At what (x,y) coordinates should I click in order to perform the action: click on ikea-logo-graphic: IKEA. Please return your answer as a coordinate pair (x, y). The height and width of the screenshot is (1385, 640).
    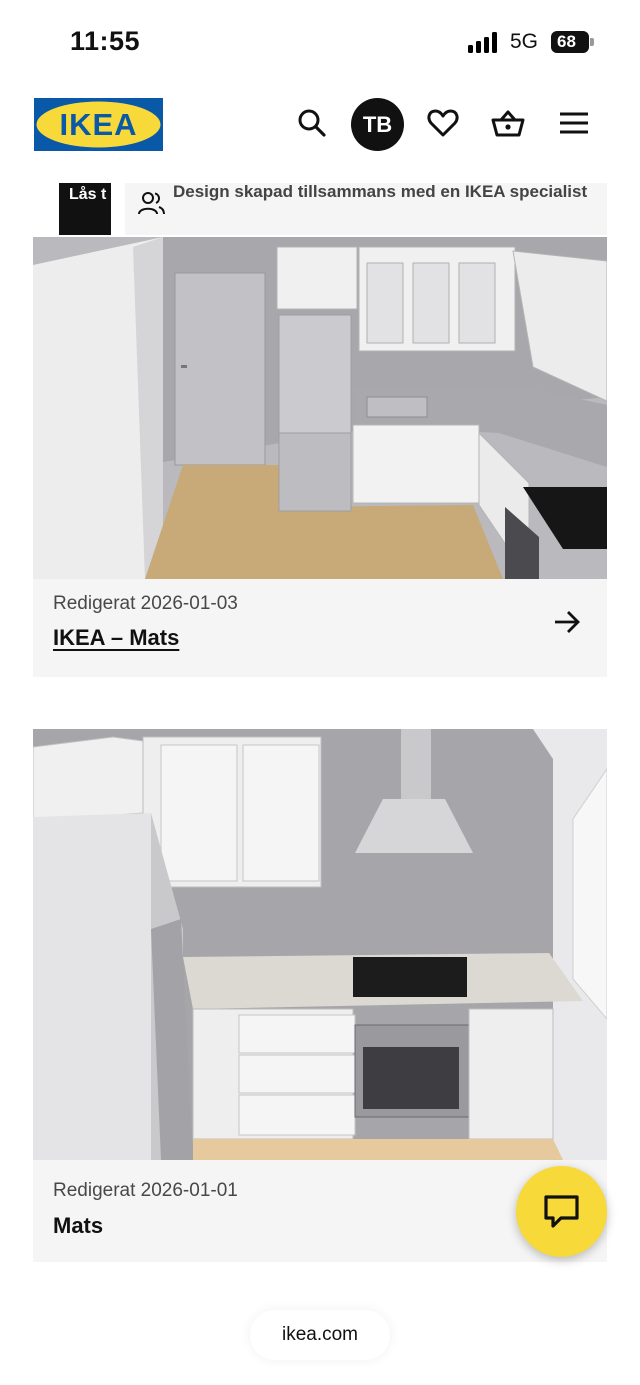
    Looking at the image, I should click on (98, 124).